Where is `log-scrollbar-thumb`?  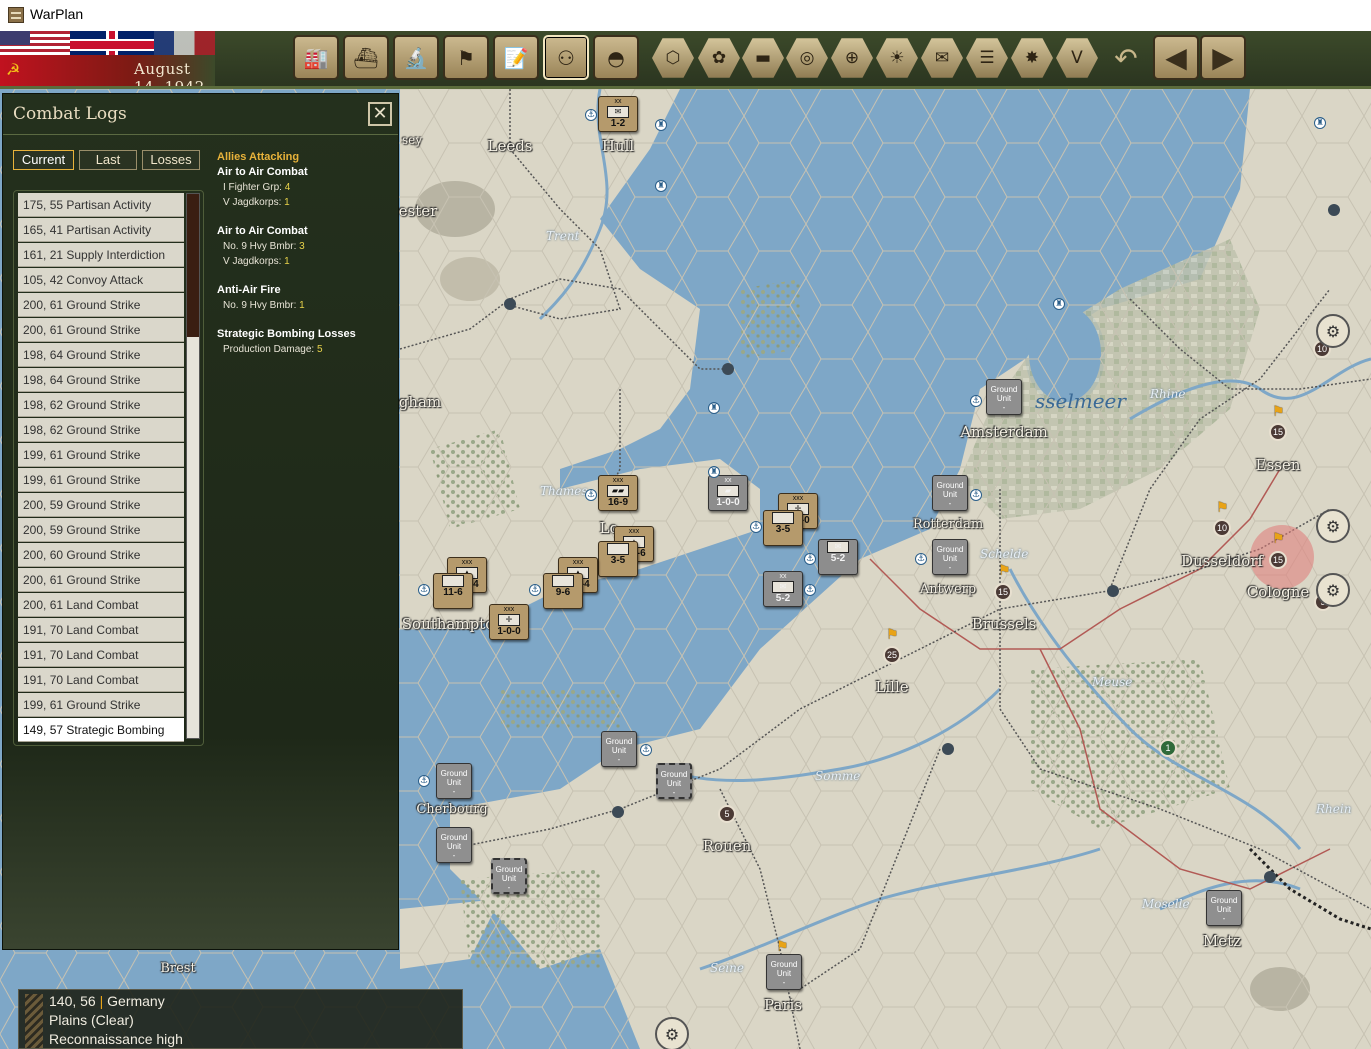
log-scrollbar-thumb is located at coordinates (193, 265).